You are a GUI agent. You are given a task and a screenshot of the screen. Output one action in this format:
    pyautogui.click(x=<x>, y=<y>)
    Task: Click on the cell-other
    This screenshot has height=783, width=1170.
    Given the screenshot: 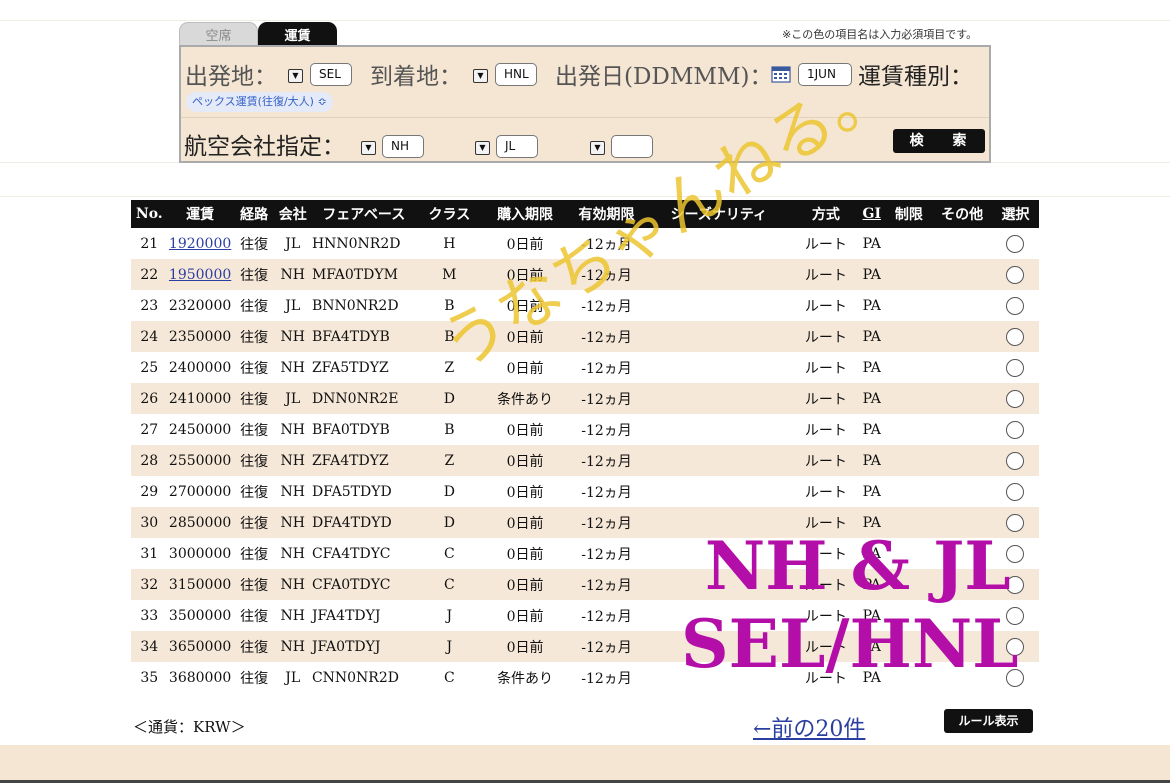 What is the action you would take?
    pyautogui.click(x=962, y=398)
    